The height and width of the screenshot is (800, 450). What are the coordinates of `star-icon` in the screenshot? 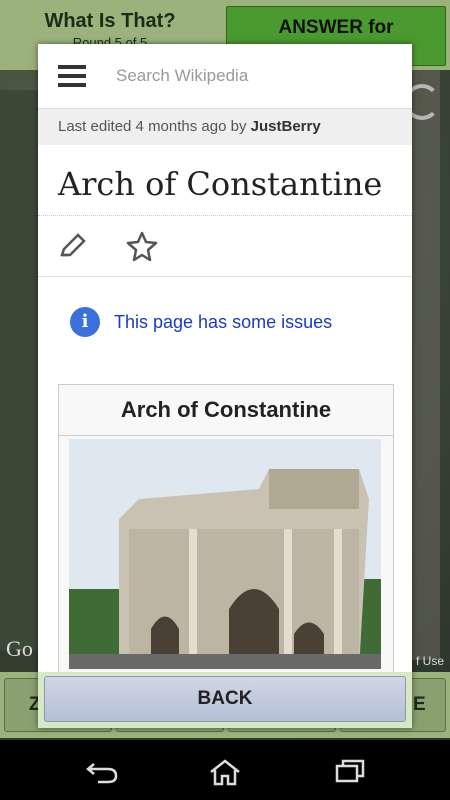 It's located at (142, 246).